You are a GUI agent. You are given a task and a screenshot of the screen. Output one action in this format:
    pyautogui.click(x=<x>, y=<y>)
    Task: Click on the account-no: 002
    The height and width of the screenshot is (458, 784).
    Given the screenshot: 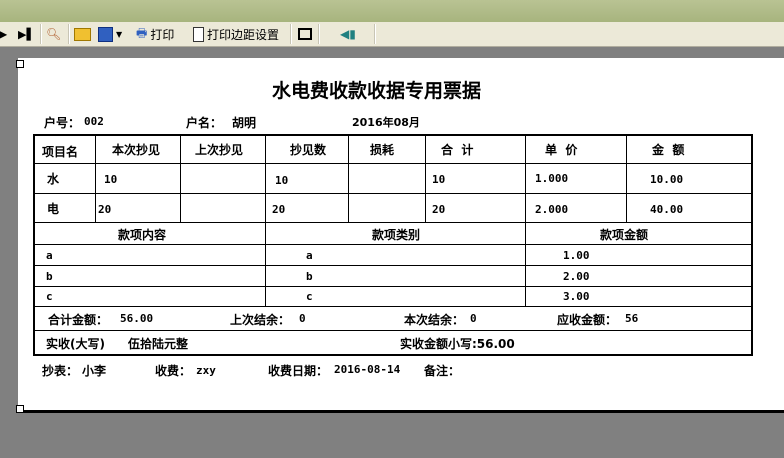 What is the action you would take?
    pyautogui.click(x=94, y=121)
    